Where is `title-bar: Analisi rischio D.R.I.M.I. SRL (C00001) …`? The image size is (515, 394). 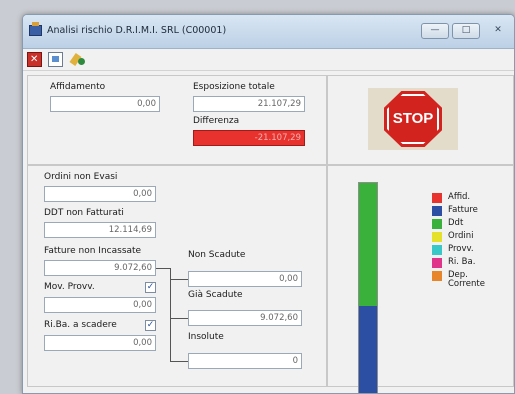
title-bar: Analisi rischio D.R.I.M.I. SRL (C00001) … is located at coordinates (268, 32).